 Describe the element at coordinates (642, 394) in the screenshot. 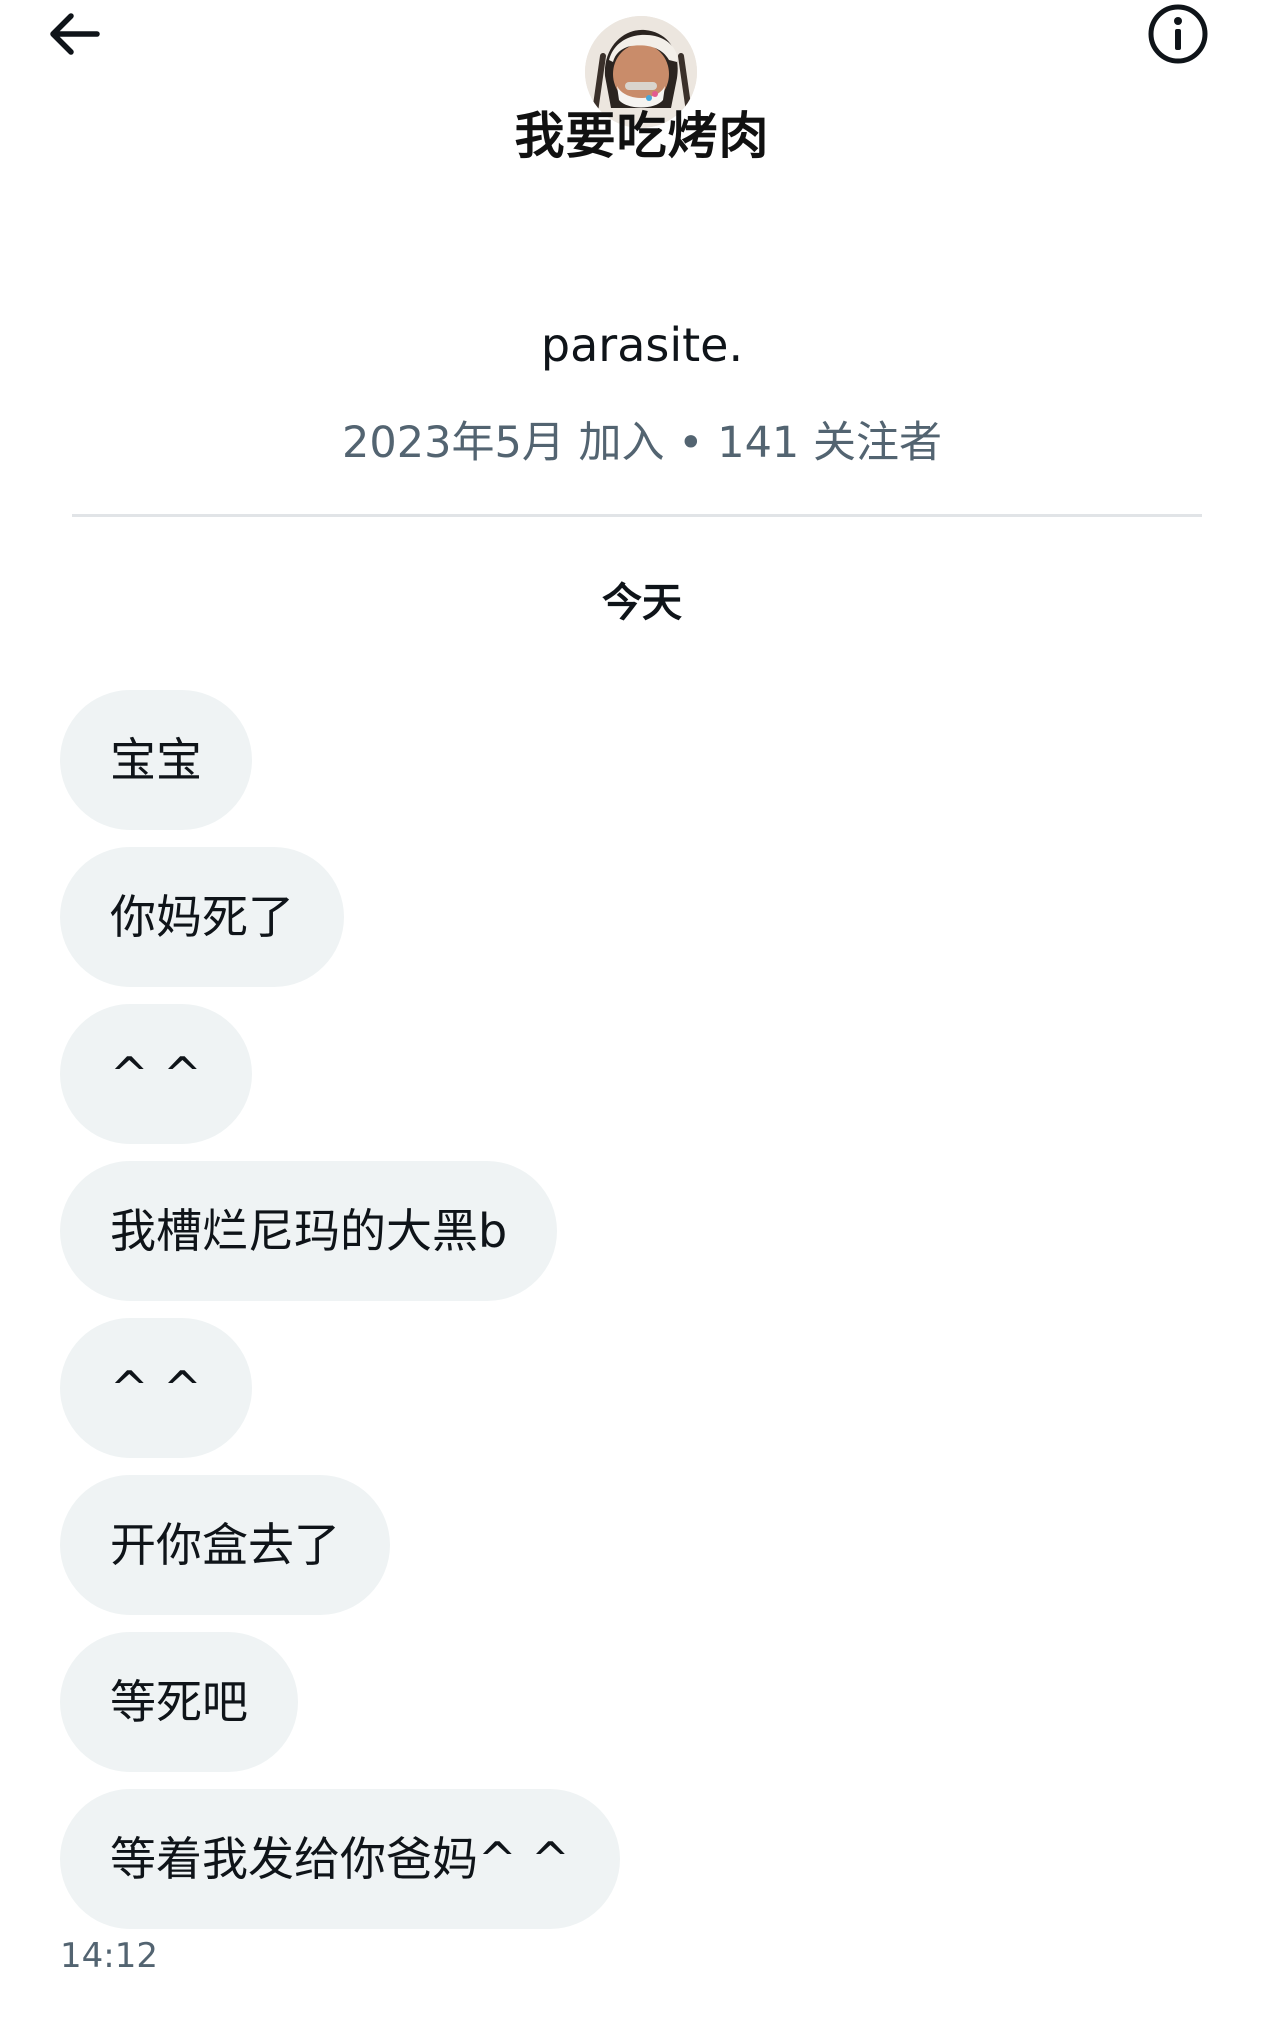

I see `profile-summary: parasite. 2023年5月 加入 • 141 关注者` at that location.